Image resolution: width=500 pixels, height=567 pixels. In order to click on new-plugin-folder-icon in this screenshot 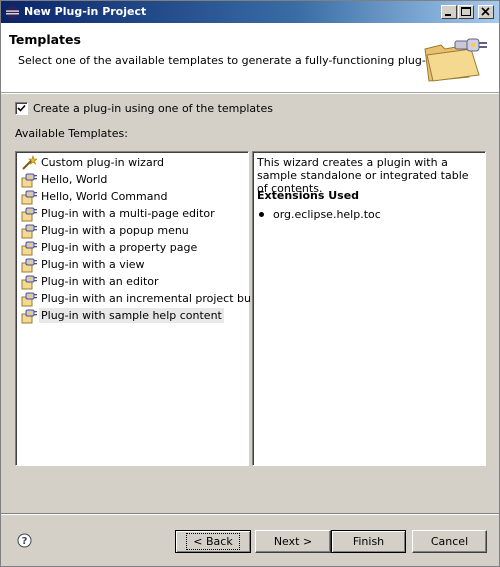, I will do `click(455, 60)`.